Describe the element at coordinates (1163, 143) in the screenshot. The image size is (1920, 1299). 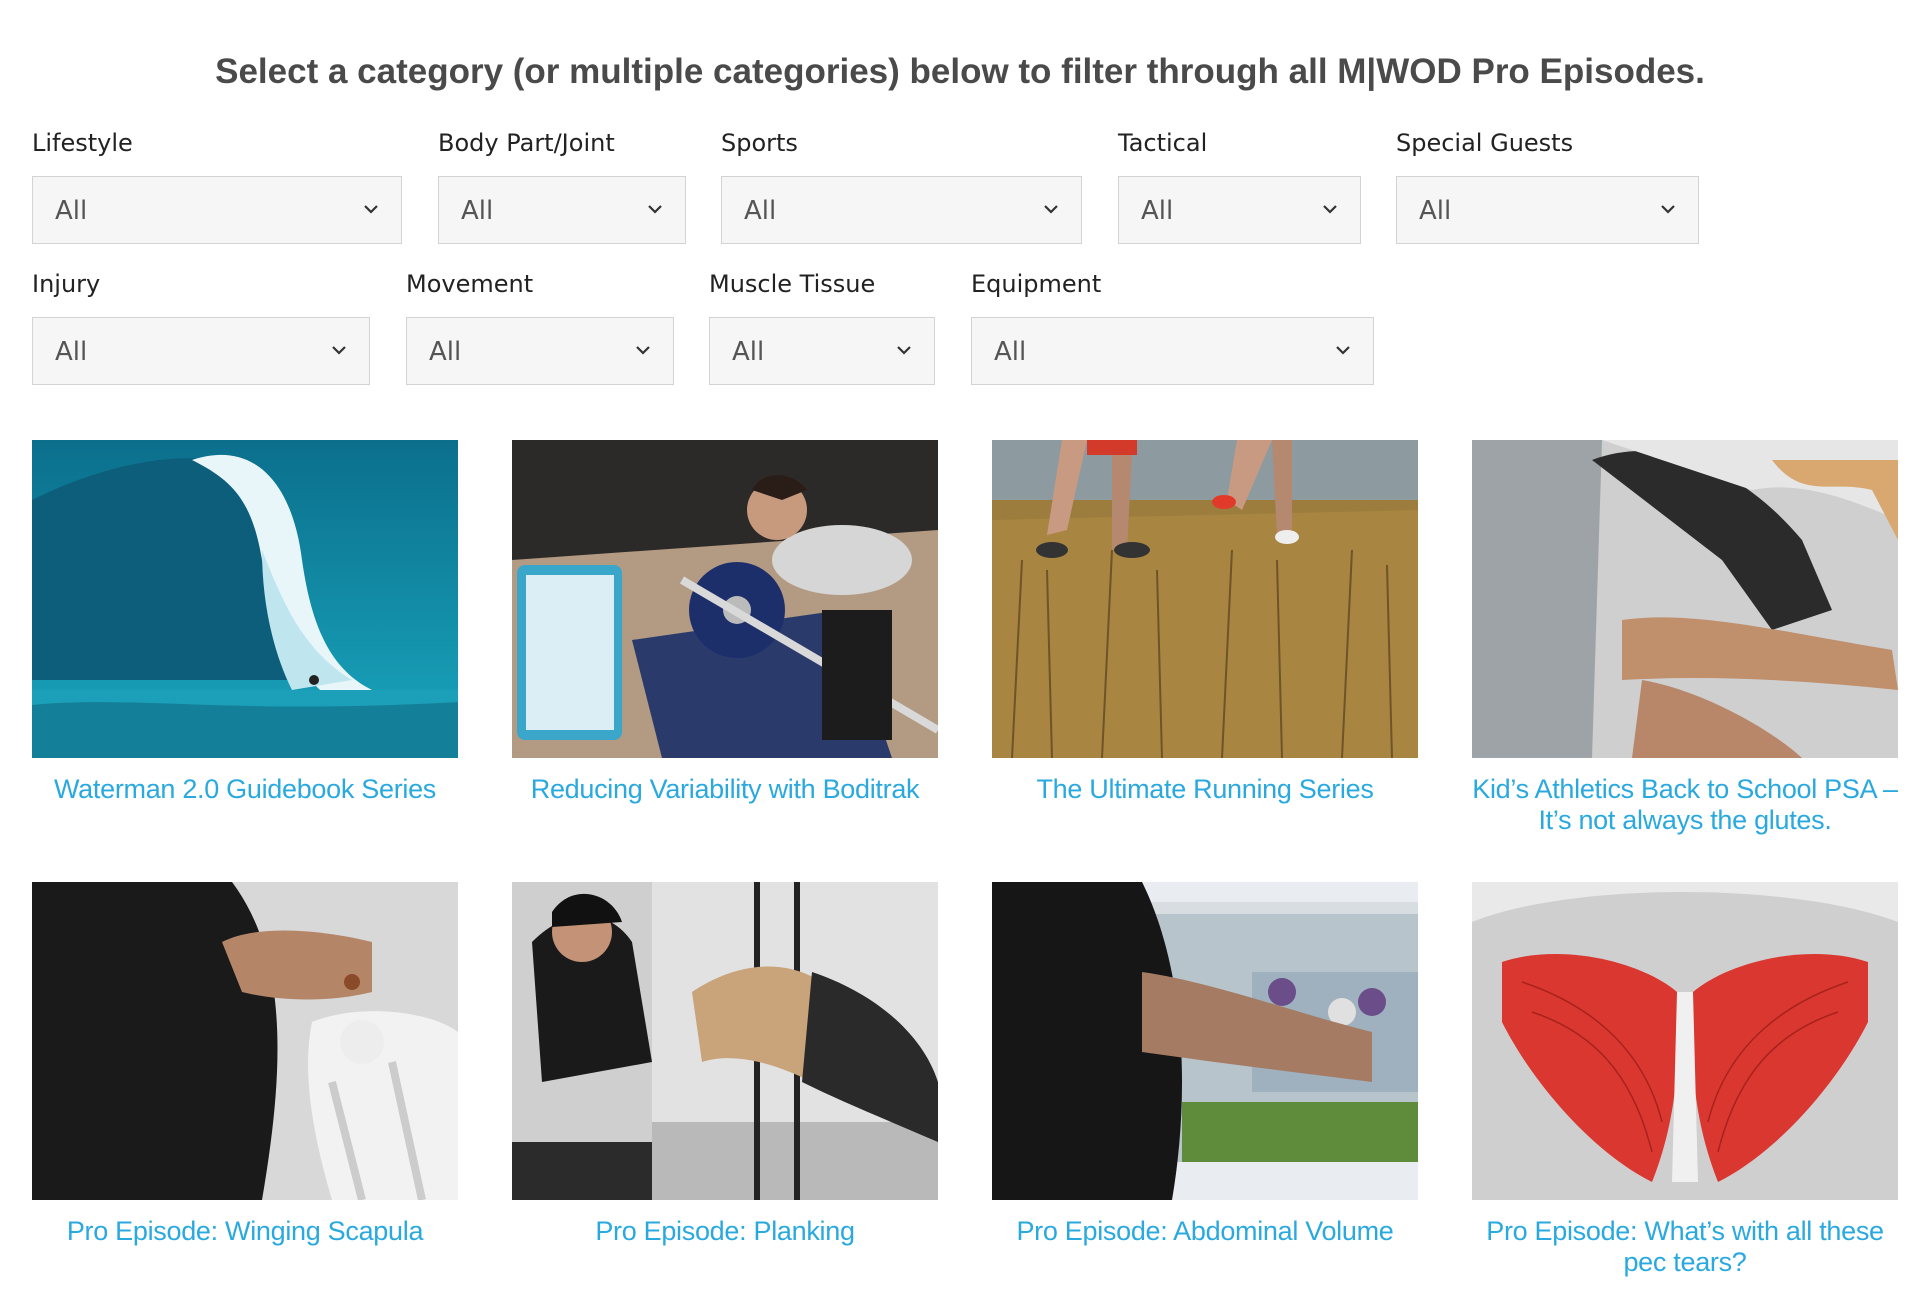
I see `filter-label: Tactical` at that location.